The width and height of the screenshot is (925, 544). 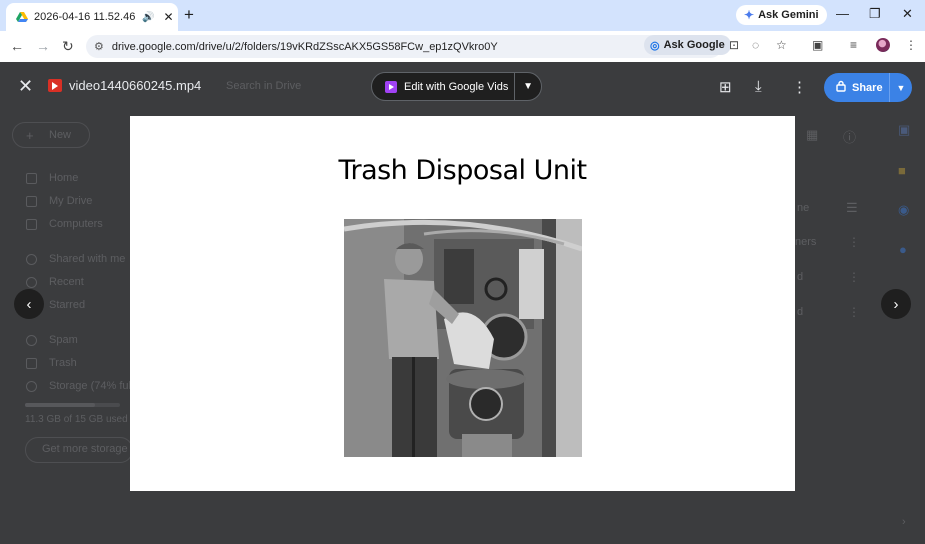 I want to click on computers-icon, so click(x=31, y=224).